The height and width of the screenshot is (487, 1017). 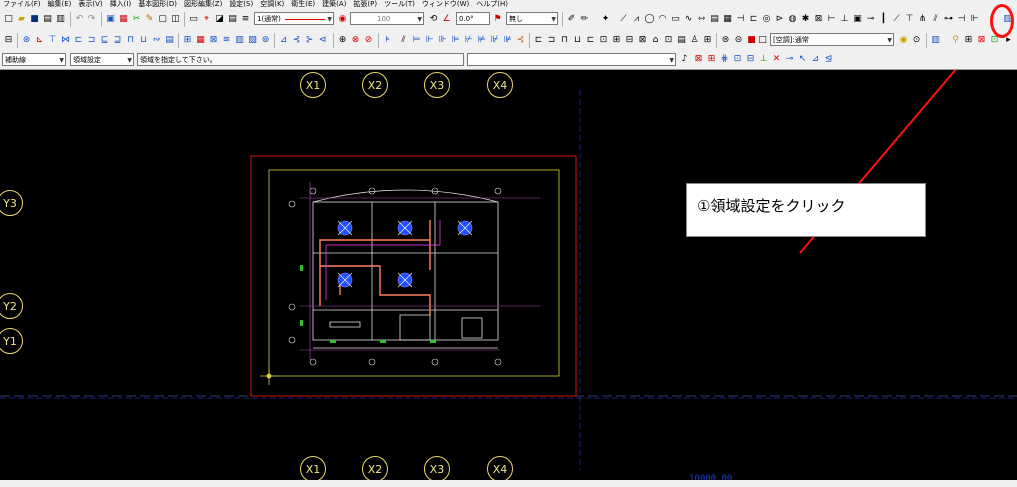 What do you see at coordinates (740, 19) in the screenshot?
I see `pipe-icon: ⊣` at bounding box center [740, 19].